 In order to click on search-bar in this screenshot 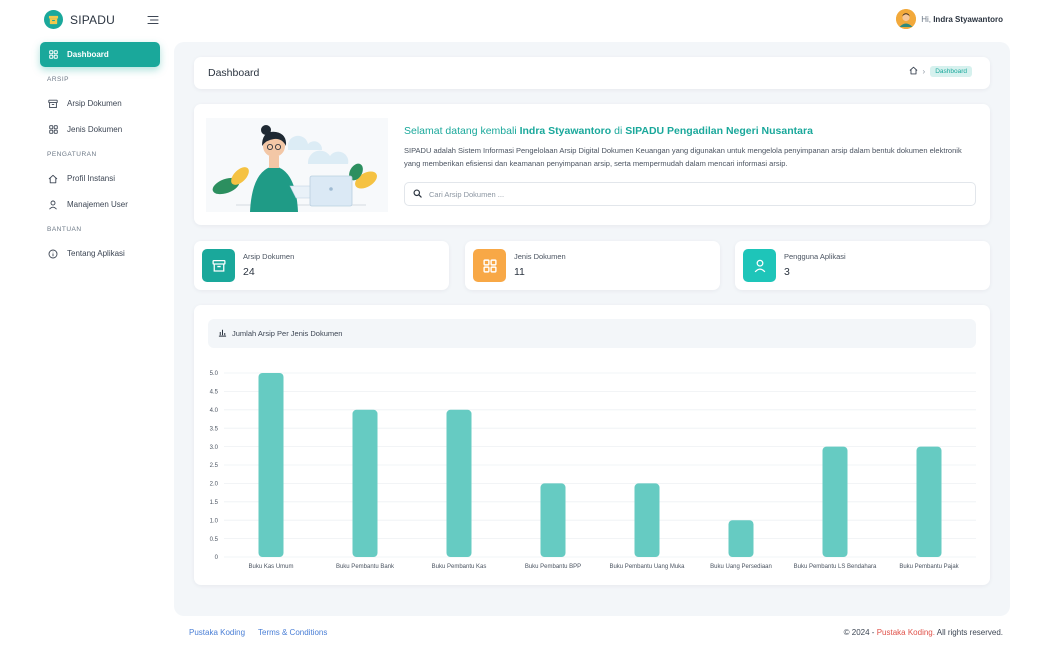, I will do `click(690, 194)`.